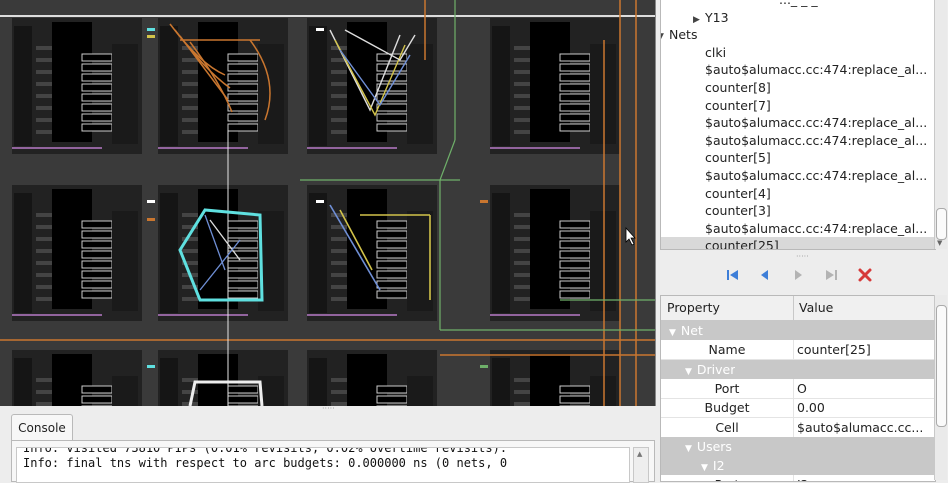 This screenshot has height=483, width=948. I want to click on tree-scrollbar: ▼, so click(940, 124).